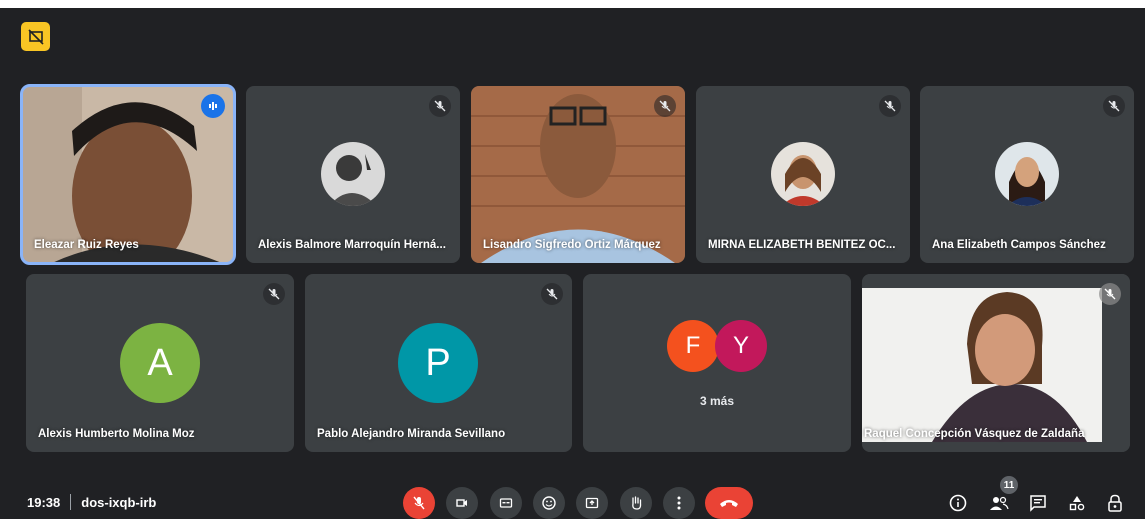 The width and height of the screenshot is (1145, 519). I want to click on participant-name: Lisandro Sigfredo Ortiz Márquez, so click(572, 245).